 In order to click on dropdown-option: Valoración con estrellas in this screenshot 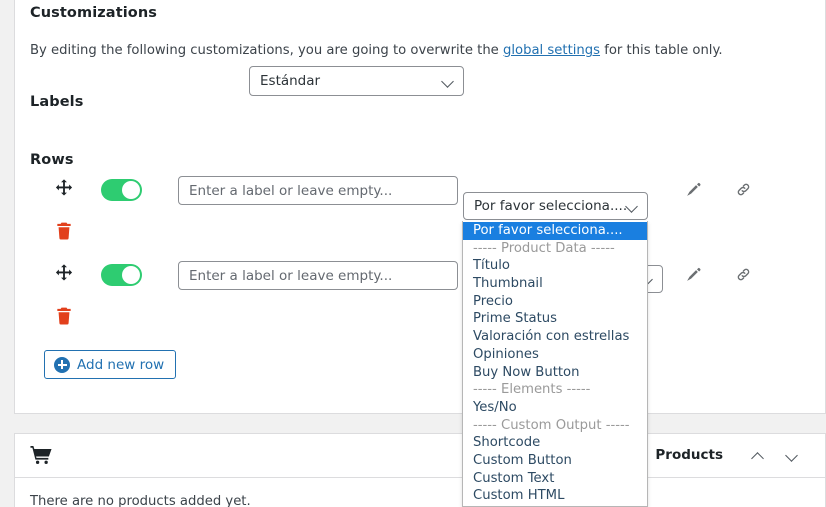, I will do `click(555, 337)`.